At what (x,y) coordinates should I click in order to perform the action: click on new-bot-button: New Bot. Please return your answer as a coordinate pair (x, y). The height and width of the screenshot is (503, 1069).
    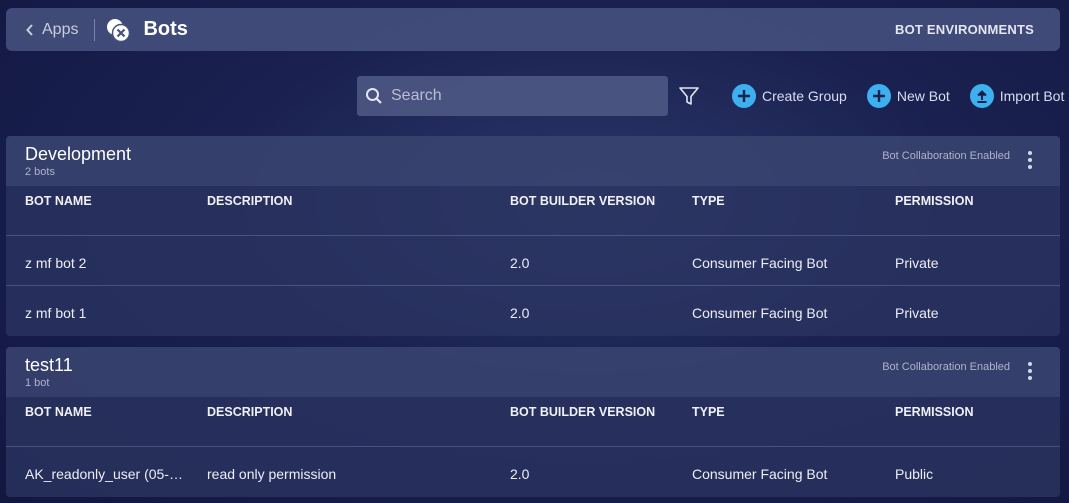
    Looking at the image, I should click on (908, 96).